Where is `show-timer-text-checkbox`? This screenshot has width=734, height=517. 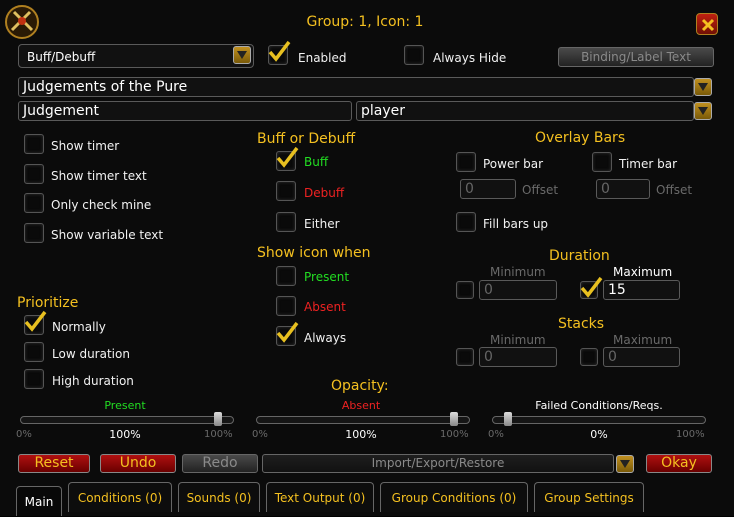 show-timer-text-checkbox is located at coordinates (34, 174).